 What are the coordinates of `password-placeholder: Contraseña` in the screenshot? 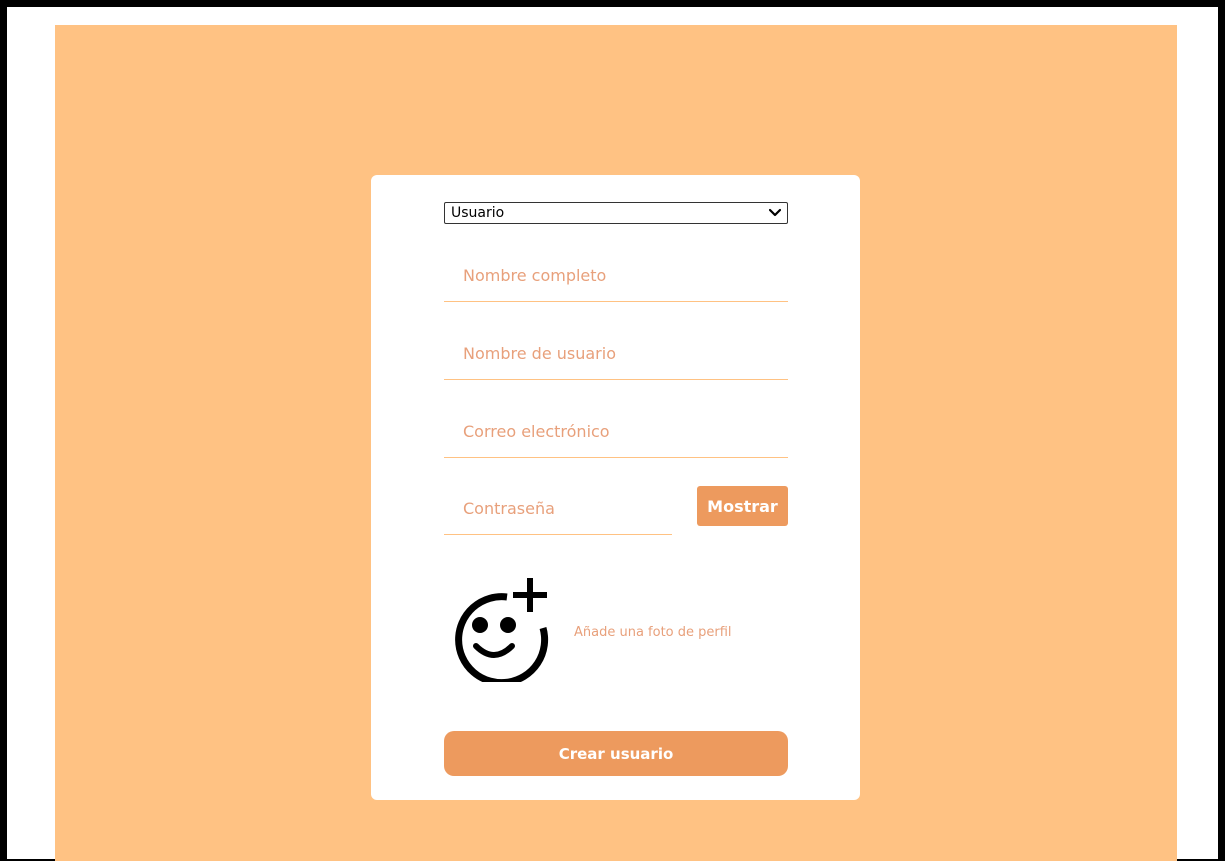 It's located at (509, 508).